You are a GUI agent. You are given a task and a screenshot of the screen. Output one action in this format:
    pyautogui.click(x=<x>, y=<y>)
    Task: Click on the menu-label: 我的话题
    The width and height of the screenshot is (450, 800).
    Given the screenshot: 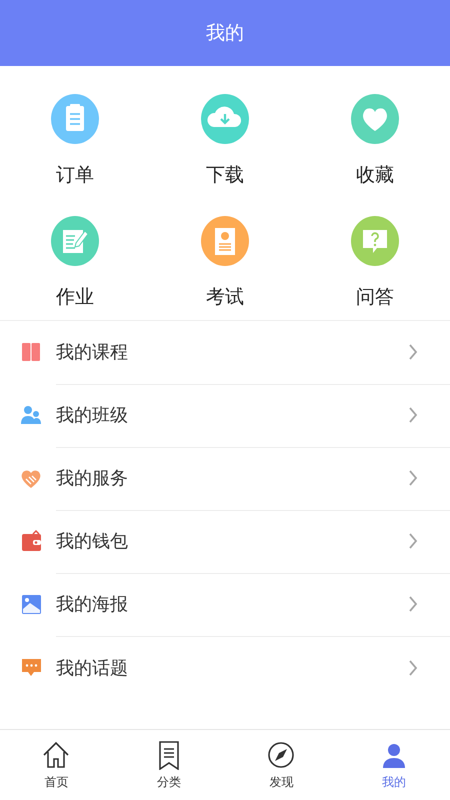 What is the action you would take?
    pyautogui.click(x=92, y=668)
    